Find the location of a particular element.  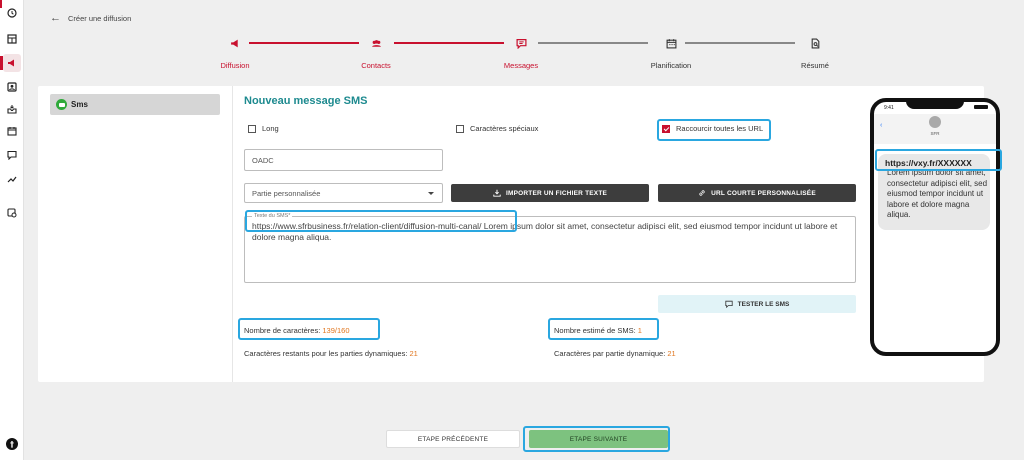

dashboard-icon is located at coordinates (12, 39).